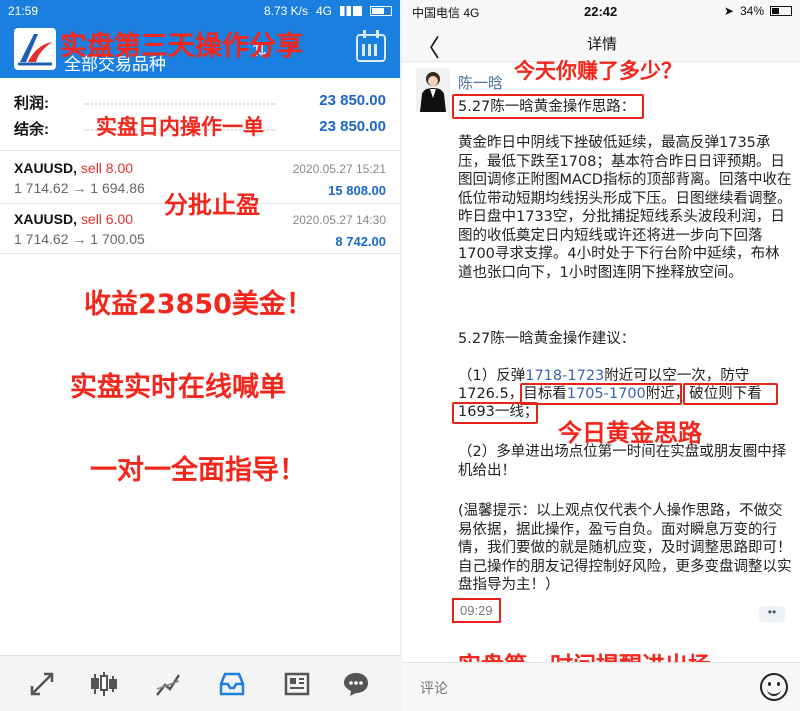  What do you see at coordinates (212, 205) in the screenshot?
I see `overlay-partial: 分批止盈` at bounding box center [212, 205].